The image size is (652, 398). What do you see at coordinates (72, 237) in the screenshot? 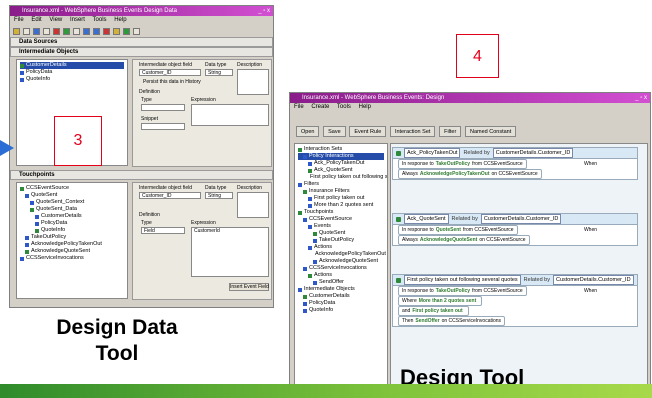
I see `tree-item: TakeOutPolicy` at bounding box center [72, 237].